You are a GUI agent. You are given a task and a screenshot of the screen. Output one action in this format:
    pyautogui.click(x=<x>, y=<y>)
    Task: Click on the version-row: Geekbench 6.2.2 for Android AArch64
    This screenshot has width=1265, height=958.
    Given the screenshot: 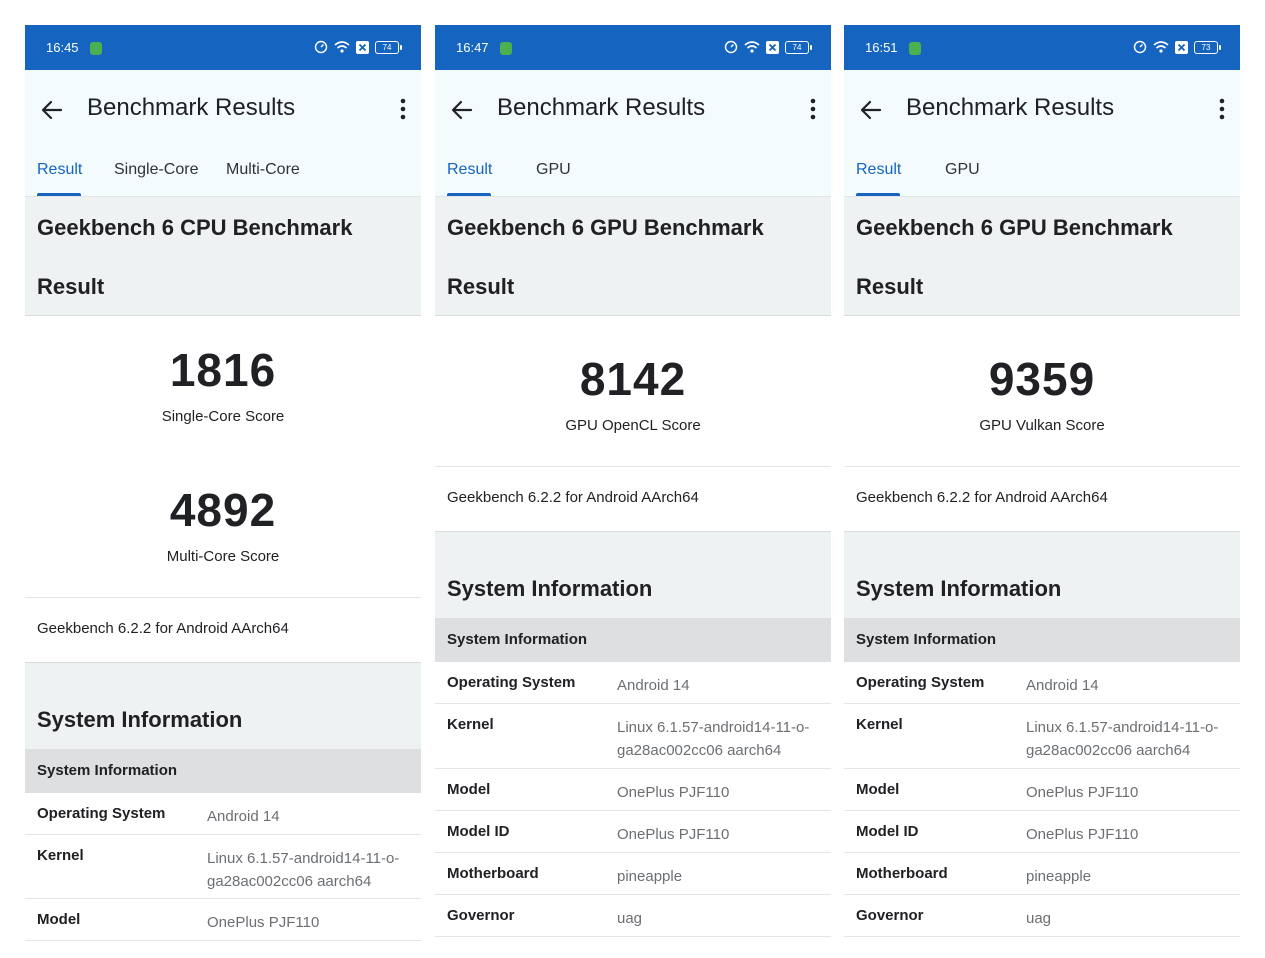 What is the action you would take?
    pyautogui.click(x=633, y=498)
    